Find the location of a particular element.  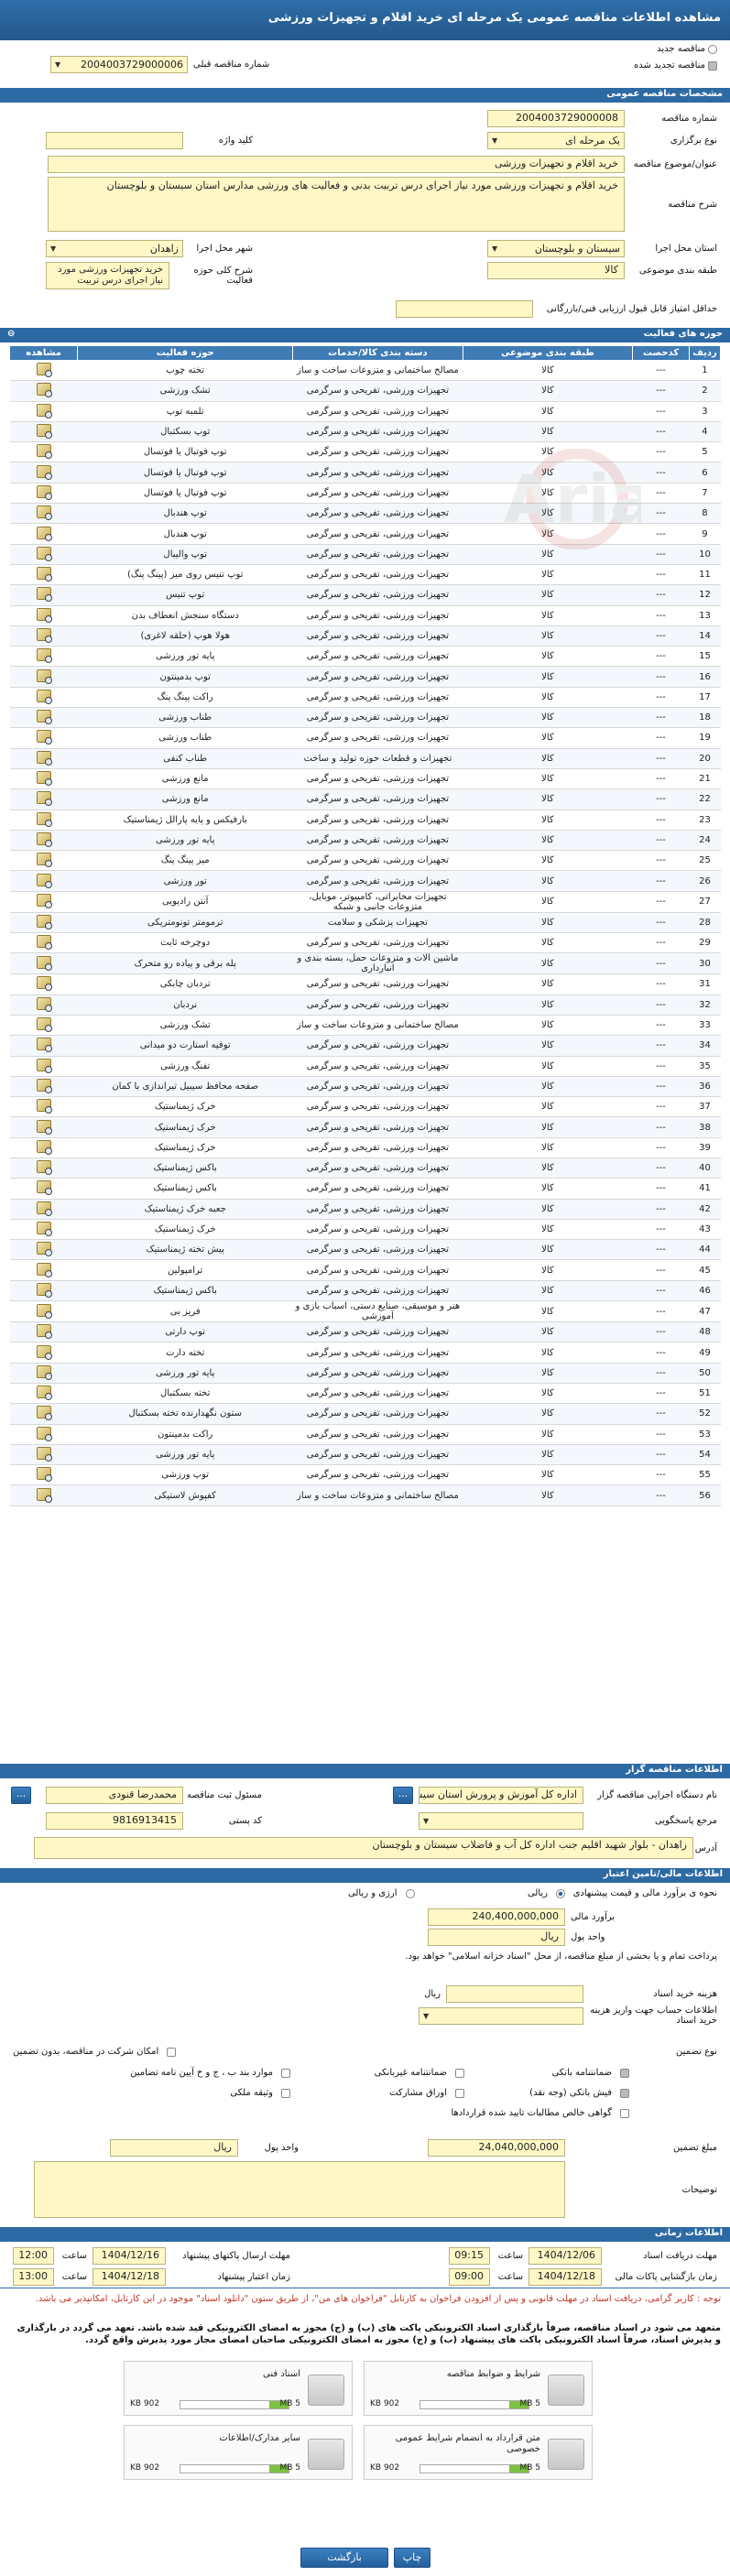

send-deadline-date: 1404/12/16 is located at coordinates (129, 2256).